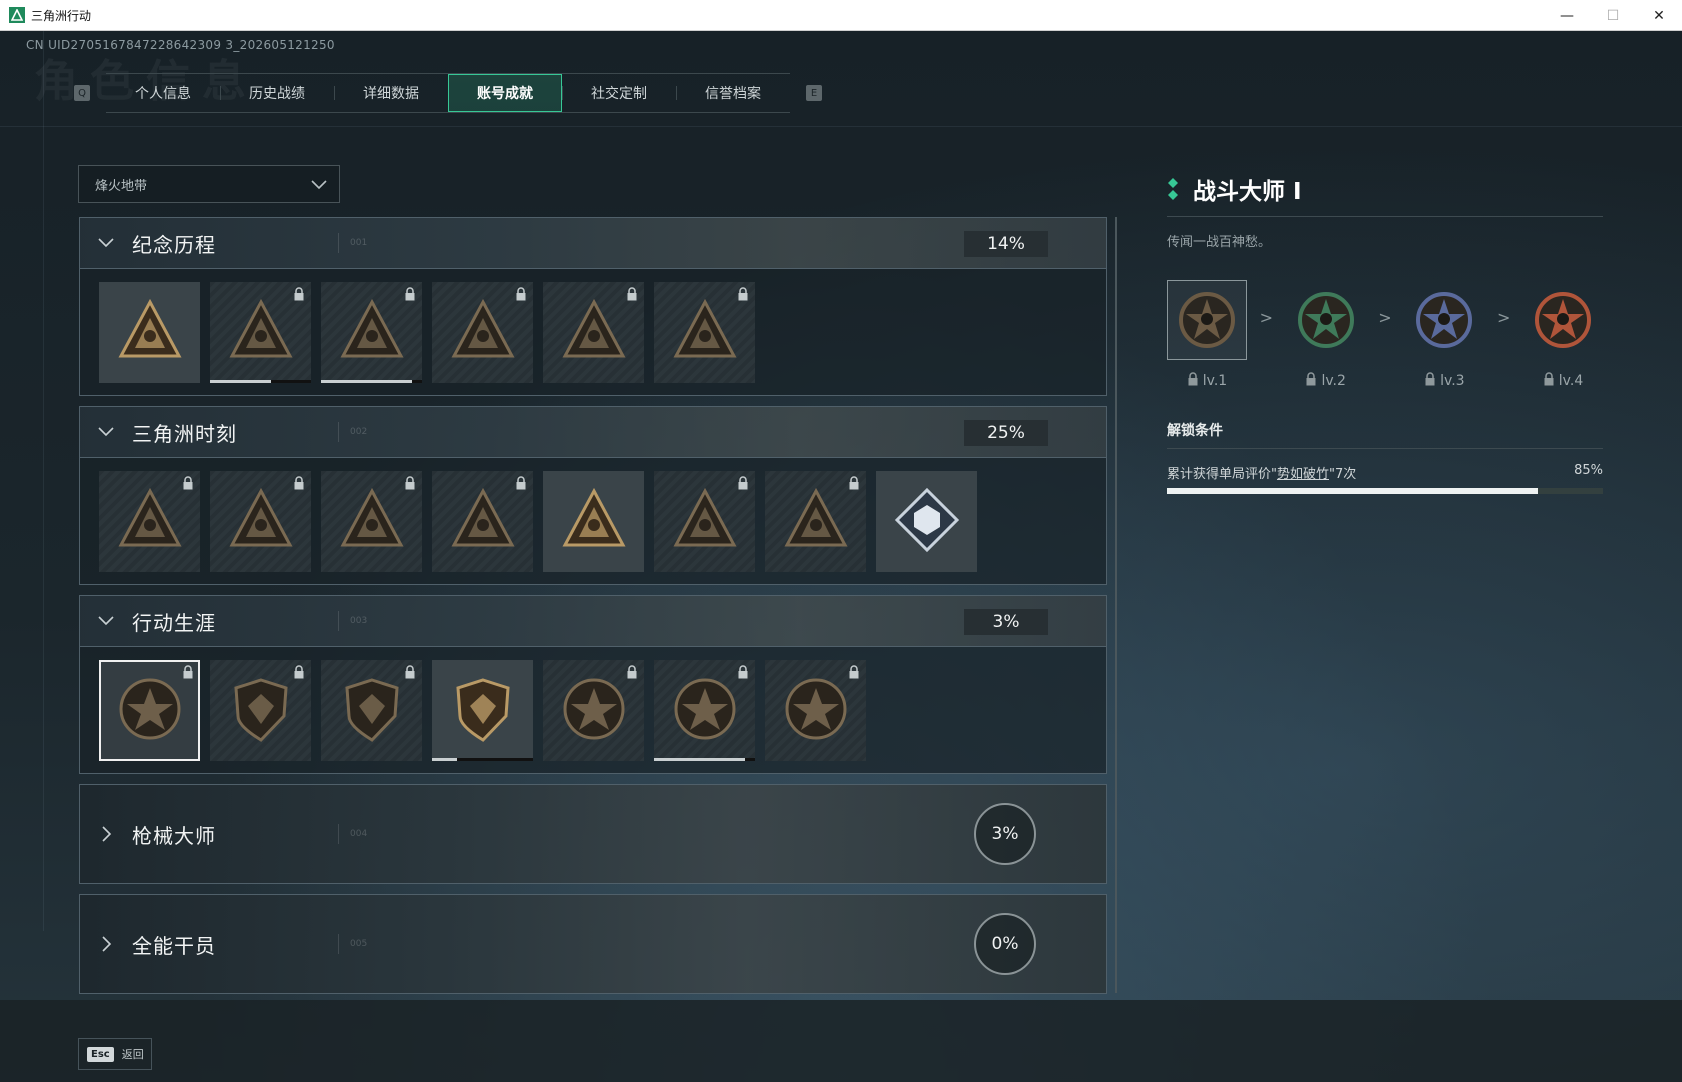 This screenshot has width=1682, height=1082. I want to click on tab-detailed-data: 详细数据, so click(391, 93).